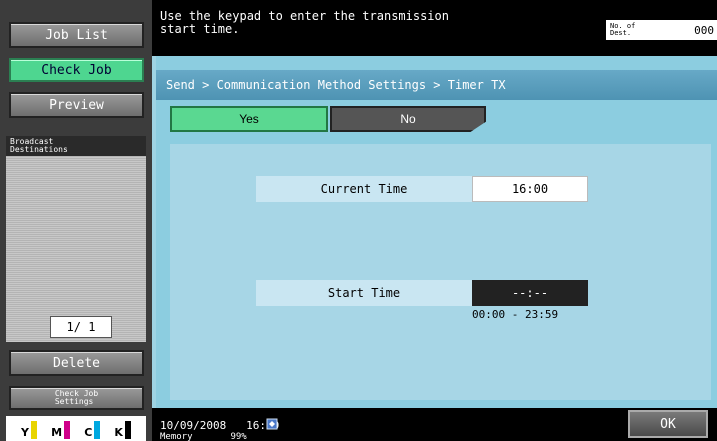 This screenshot has width=717, height=441. I want to click on toner-m: M, so click(61, 430).